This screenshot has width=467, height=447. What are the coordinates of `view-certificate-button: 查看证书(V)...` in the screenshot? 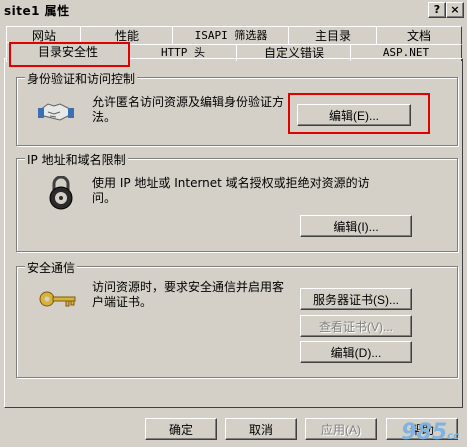 It's located at (356, 326).